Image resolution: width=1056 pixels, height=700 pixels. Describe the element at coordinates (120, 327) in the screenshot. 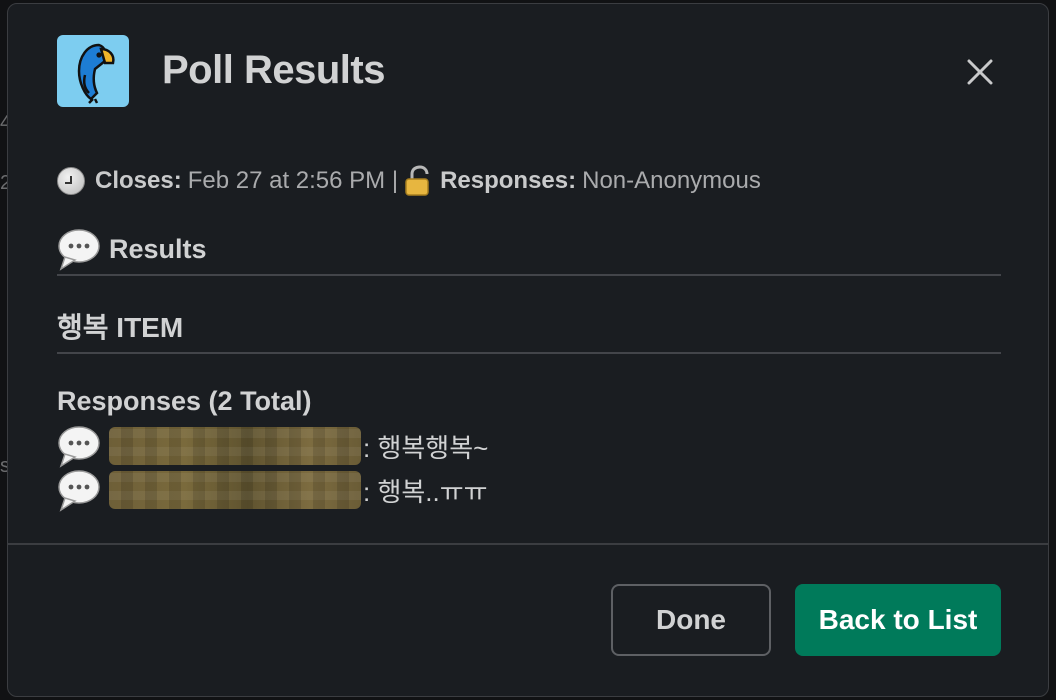

I see `poll-item-title: 행복 ITEM` at that location.